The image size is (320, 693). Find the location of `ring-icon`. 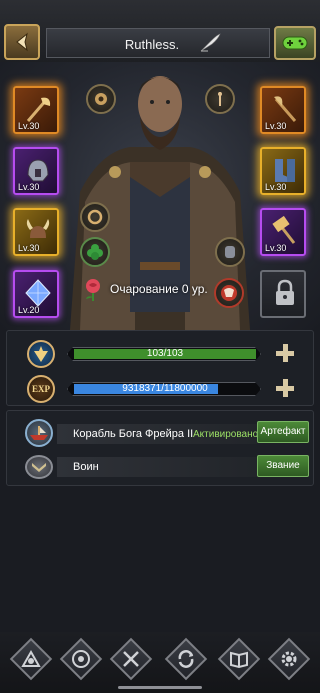

ring-icon is located at coordinates (95, 217).